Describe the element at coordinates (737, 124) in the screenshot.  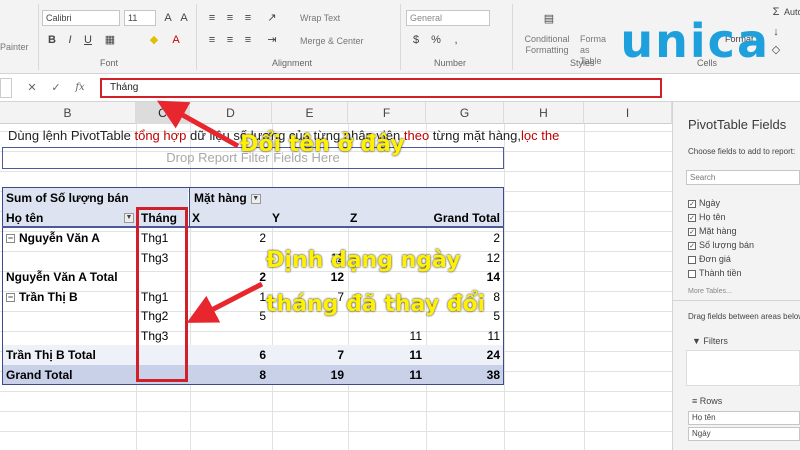
I see `panel-title: PivotTable Fields` at that location.